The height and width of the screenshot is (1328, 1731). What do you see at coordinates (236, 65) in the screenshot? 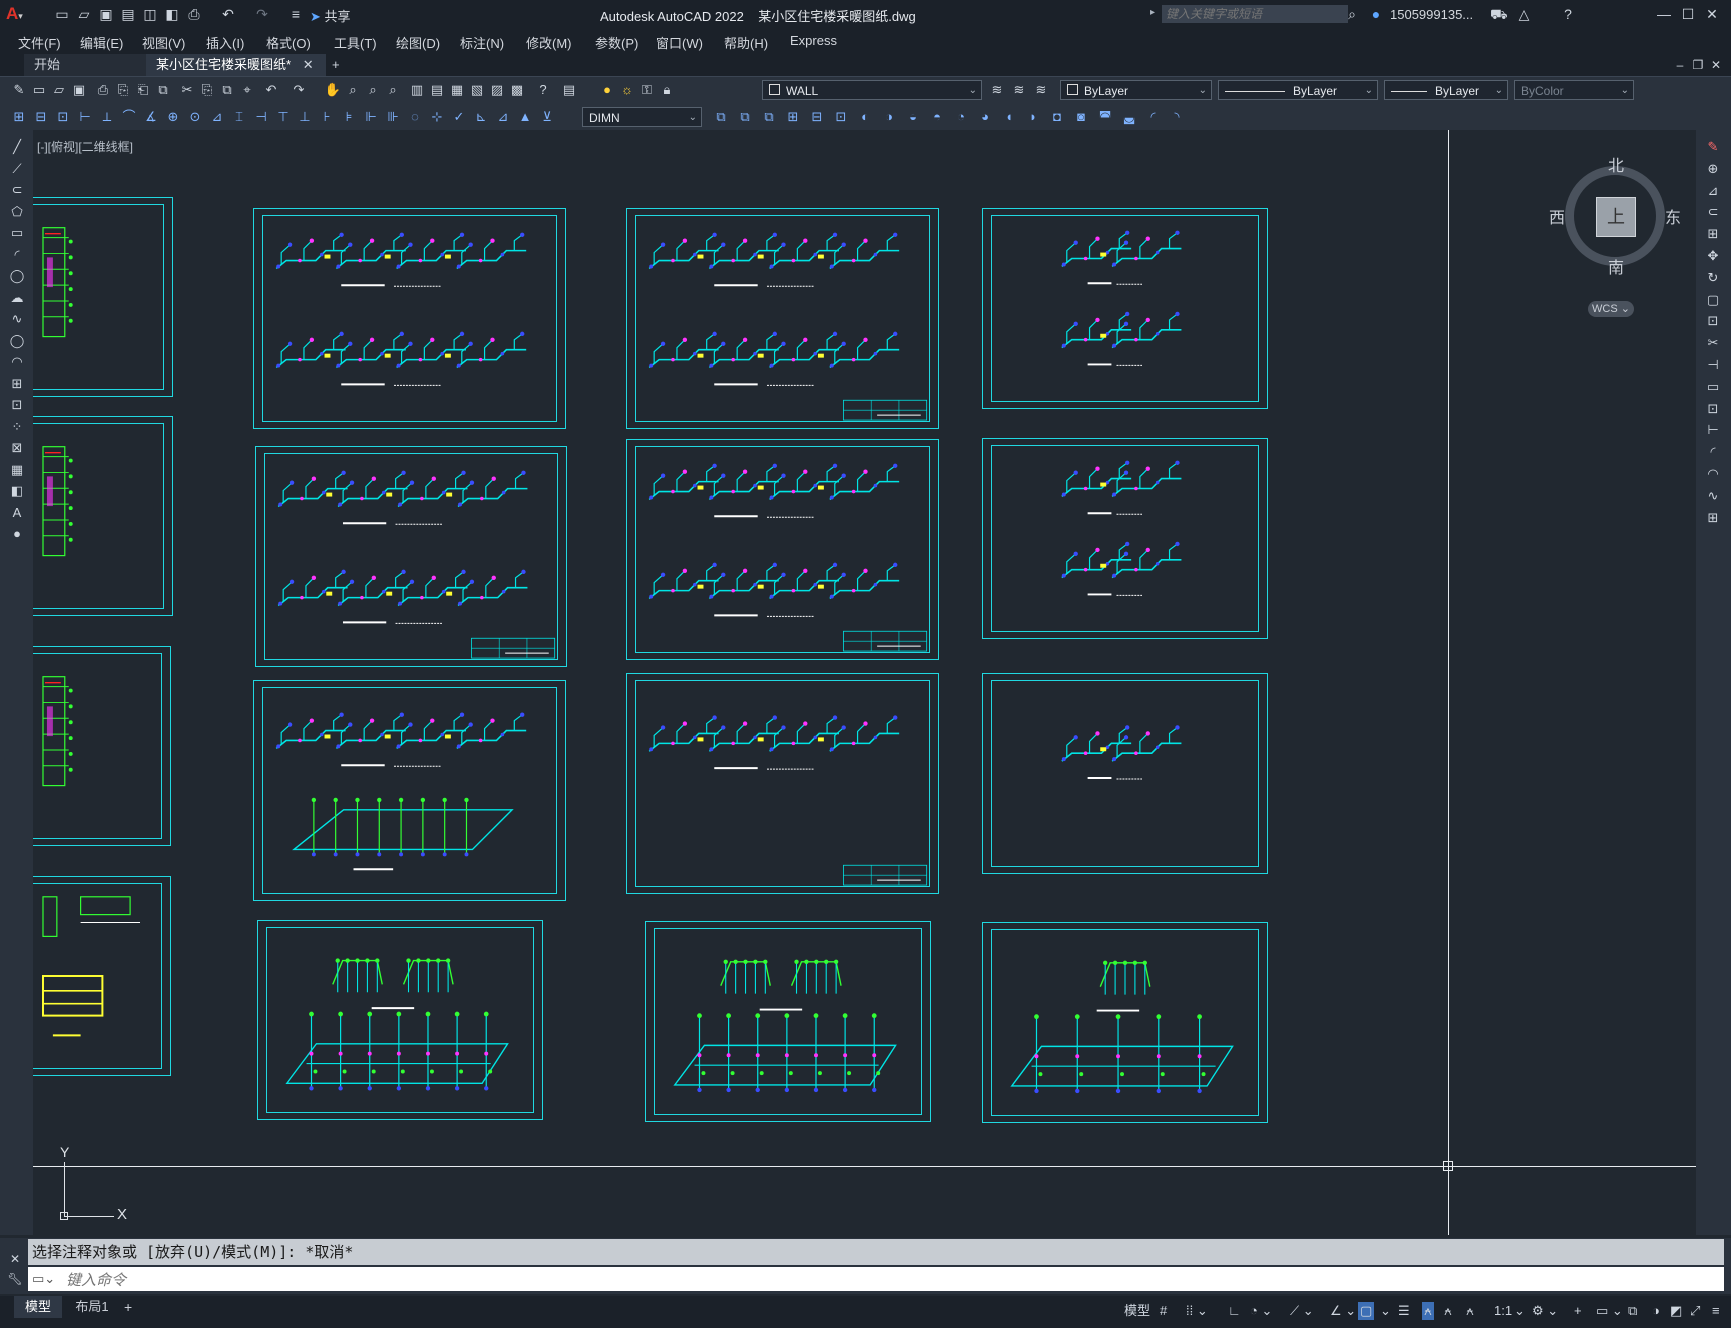
I see `tab-document: 某小区住宅楼采暖图纸* ✕` at bounding box center [236, 65].